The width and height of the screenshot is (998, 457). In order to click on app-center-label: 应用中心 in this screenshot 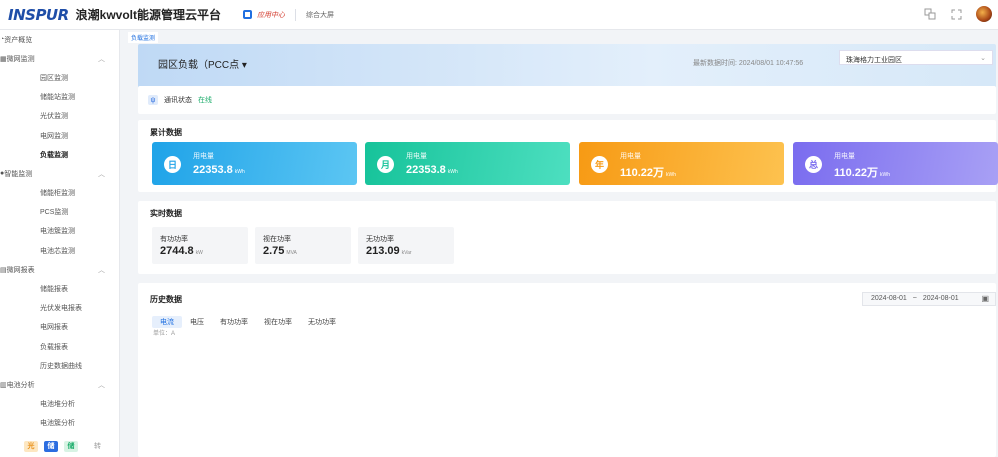, I will do `click(271, 15)`.